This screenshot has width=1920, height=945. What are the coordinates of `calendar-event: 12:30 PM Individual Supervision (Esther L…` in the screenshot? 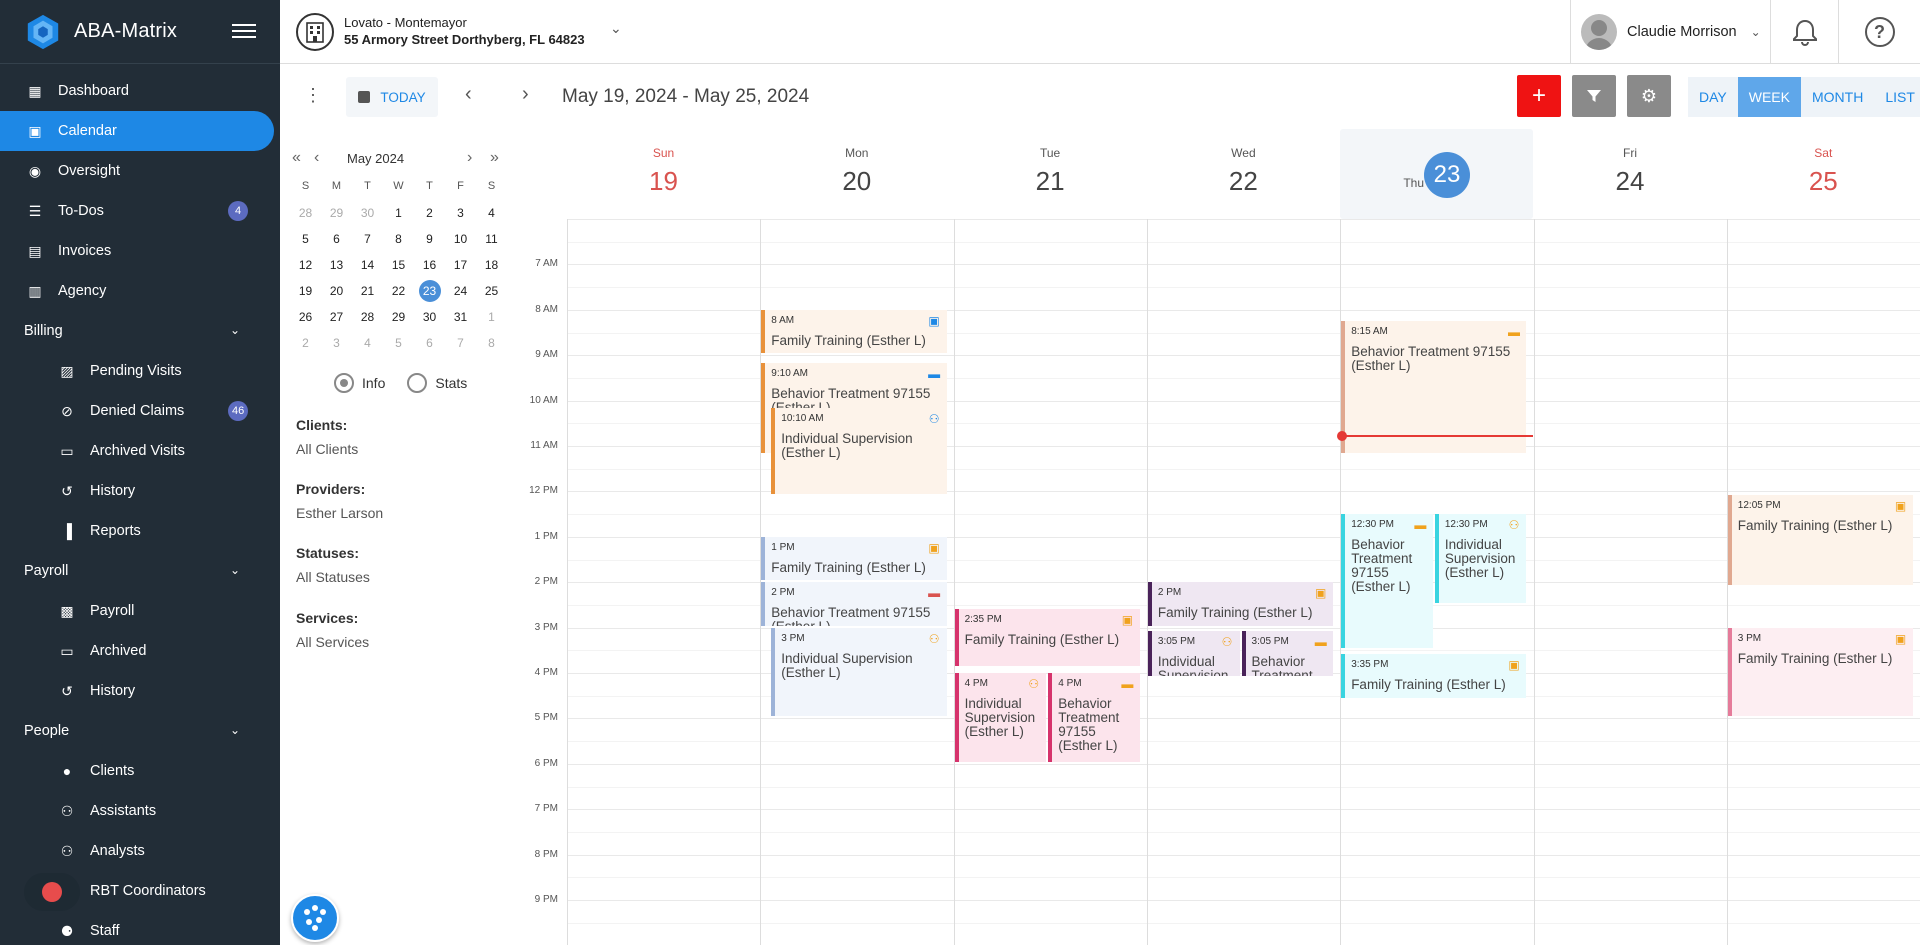 It's located at (1480, 558).